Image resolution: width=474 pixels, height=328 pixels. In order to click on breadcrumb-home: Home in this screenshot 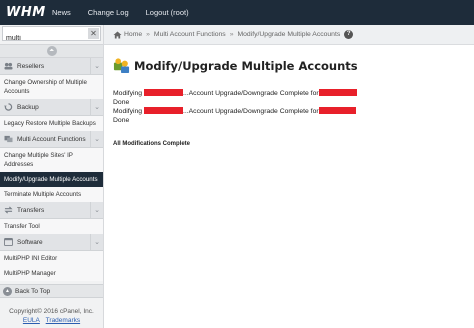, I will do `click(133, 34)`.